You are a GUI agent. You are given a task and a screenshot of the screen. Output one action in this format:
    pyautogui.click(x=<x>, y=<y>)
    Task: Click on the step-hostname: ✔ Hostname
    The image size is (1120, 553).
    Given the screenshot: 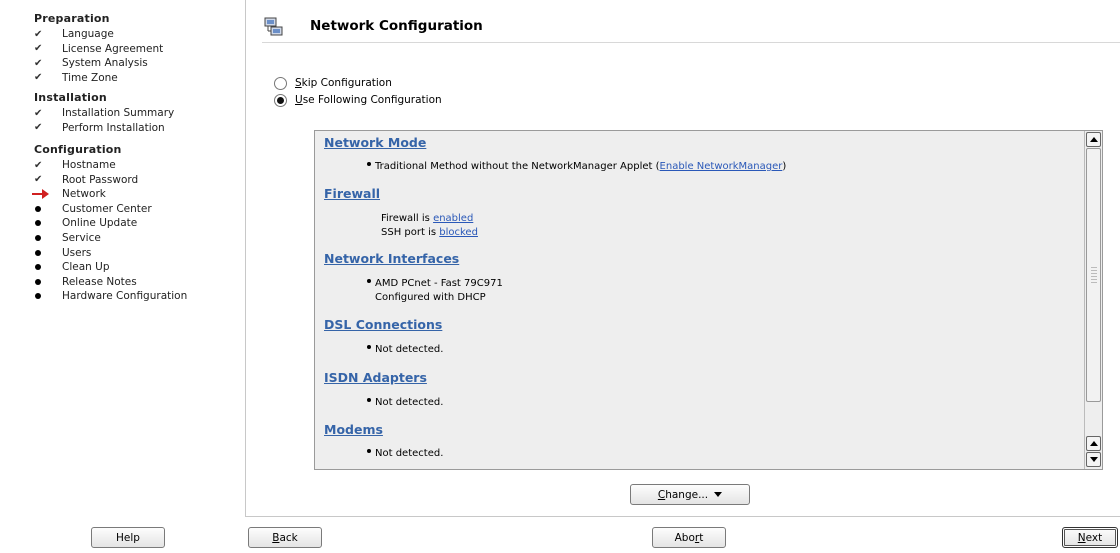 What is the action you would take?
    pyautogui.click(x=75, y=165)
    